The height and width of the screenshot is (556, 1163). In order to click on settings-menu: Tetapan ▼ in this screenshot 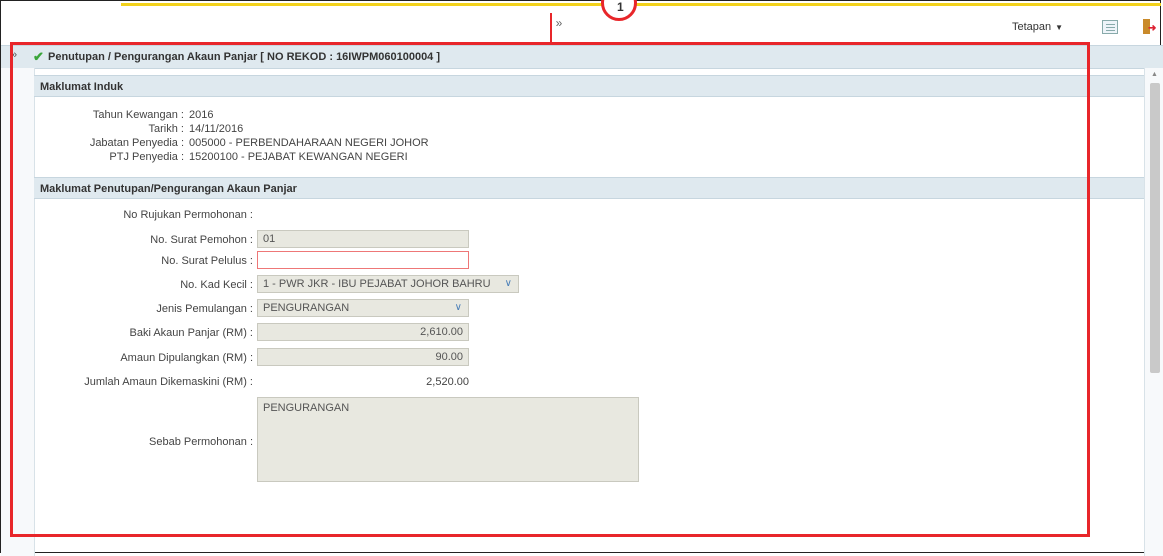, I will do `click(1037, 27)`.